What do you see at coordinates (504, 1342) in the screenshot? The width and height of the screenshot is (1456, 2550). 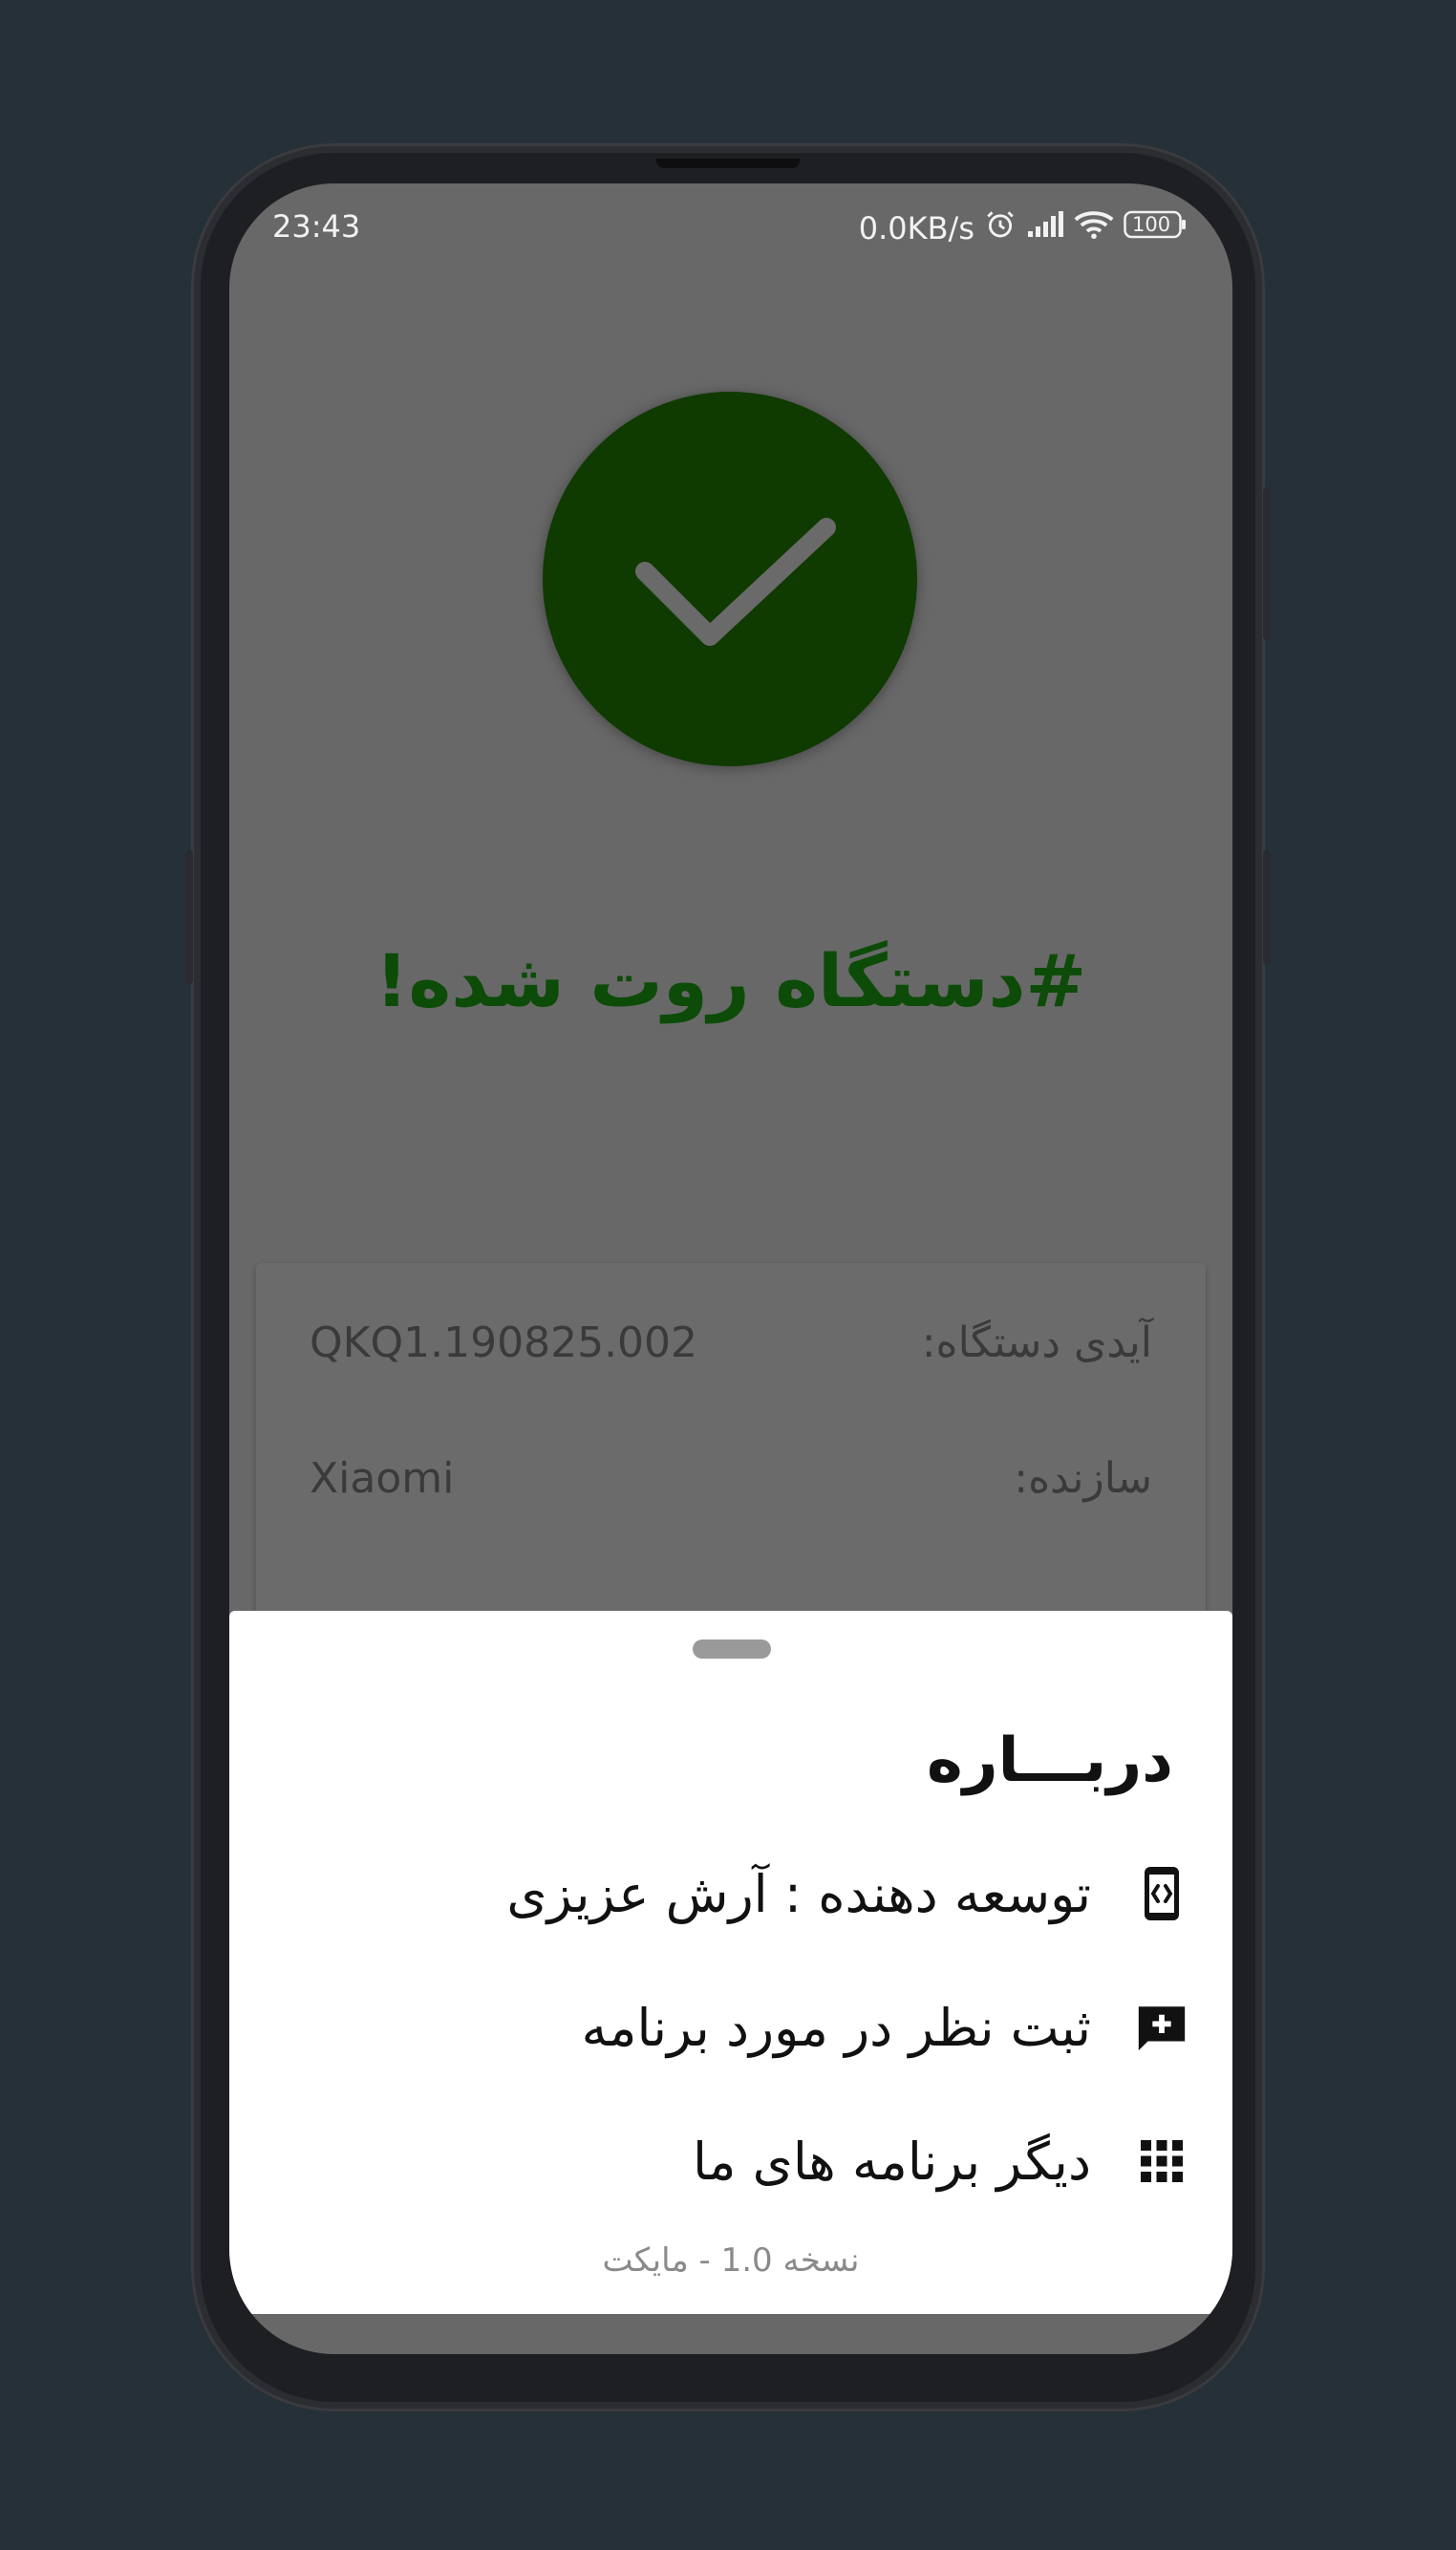 I see `device-id-value: QKQ1.190825.002` at bounding box center [504, 1342].